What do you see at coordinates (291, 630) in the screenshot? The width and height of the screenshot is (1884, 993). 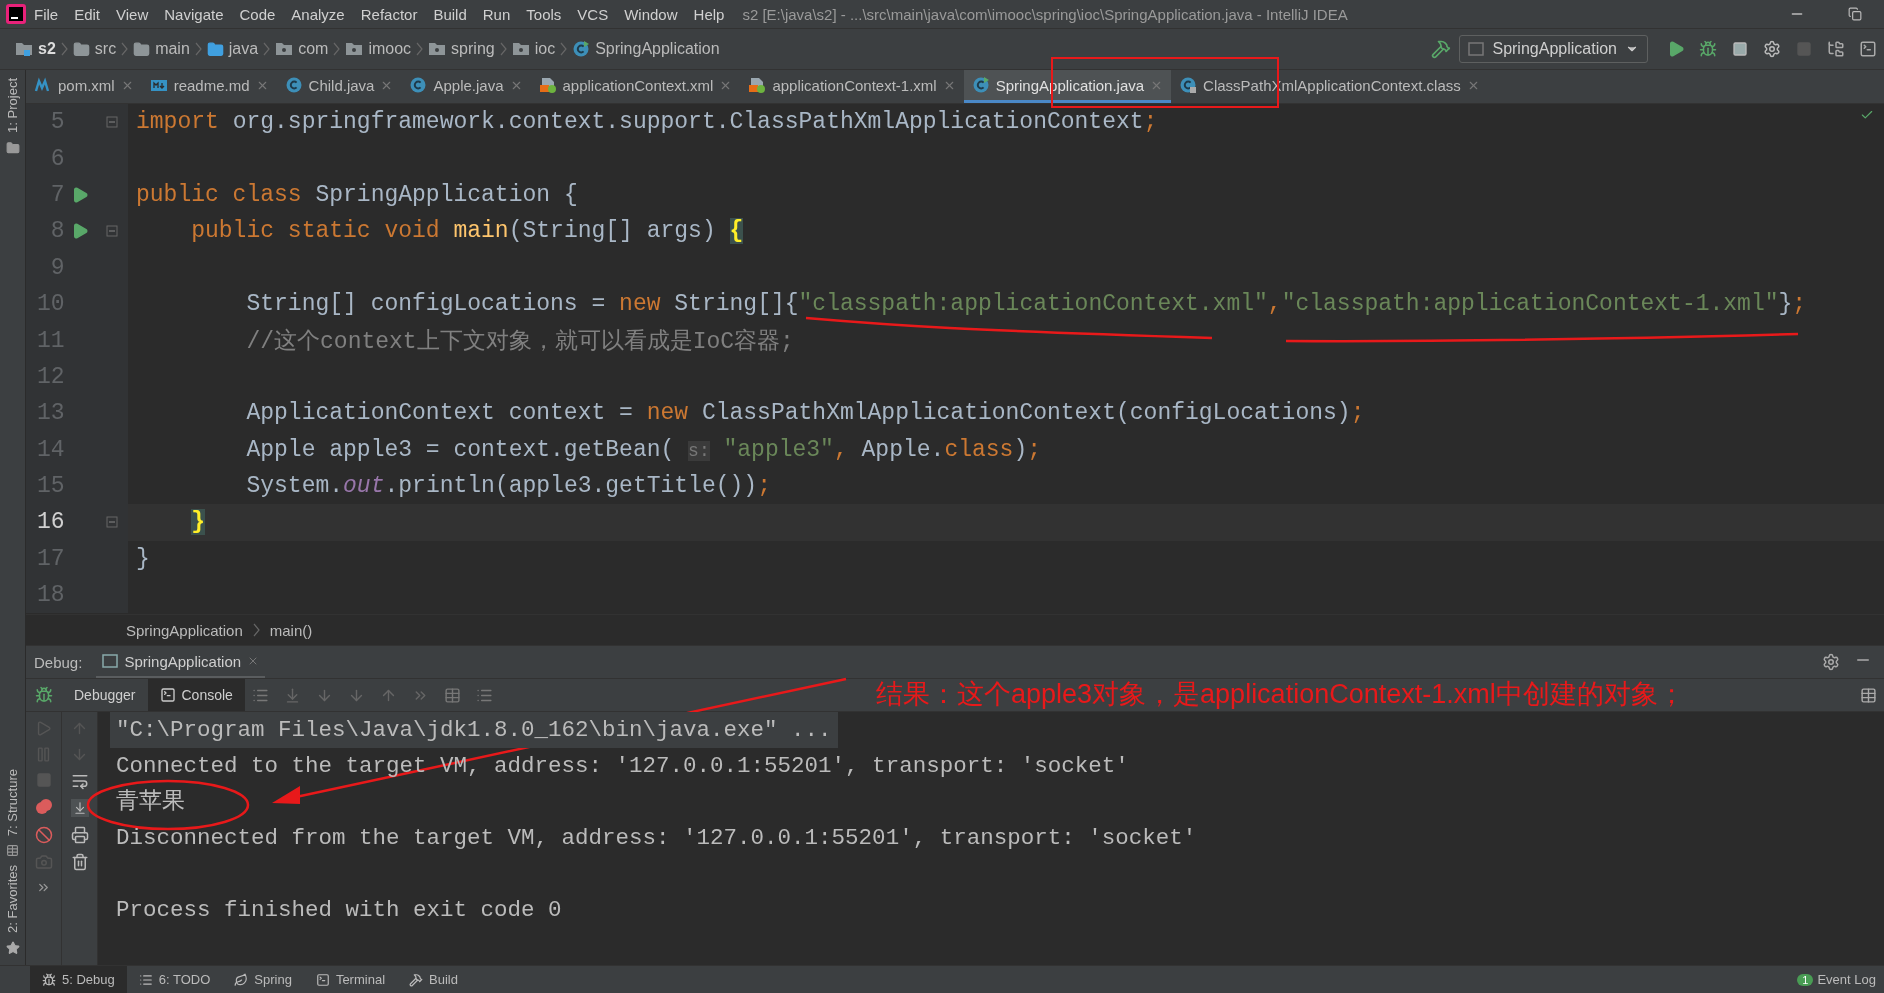 I see `breadcrumb-item: main()` at bounding box center [291, 630].